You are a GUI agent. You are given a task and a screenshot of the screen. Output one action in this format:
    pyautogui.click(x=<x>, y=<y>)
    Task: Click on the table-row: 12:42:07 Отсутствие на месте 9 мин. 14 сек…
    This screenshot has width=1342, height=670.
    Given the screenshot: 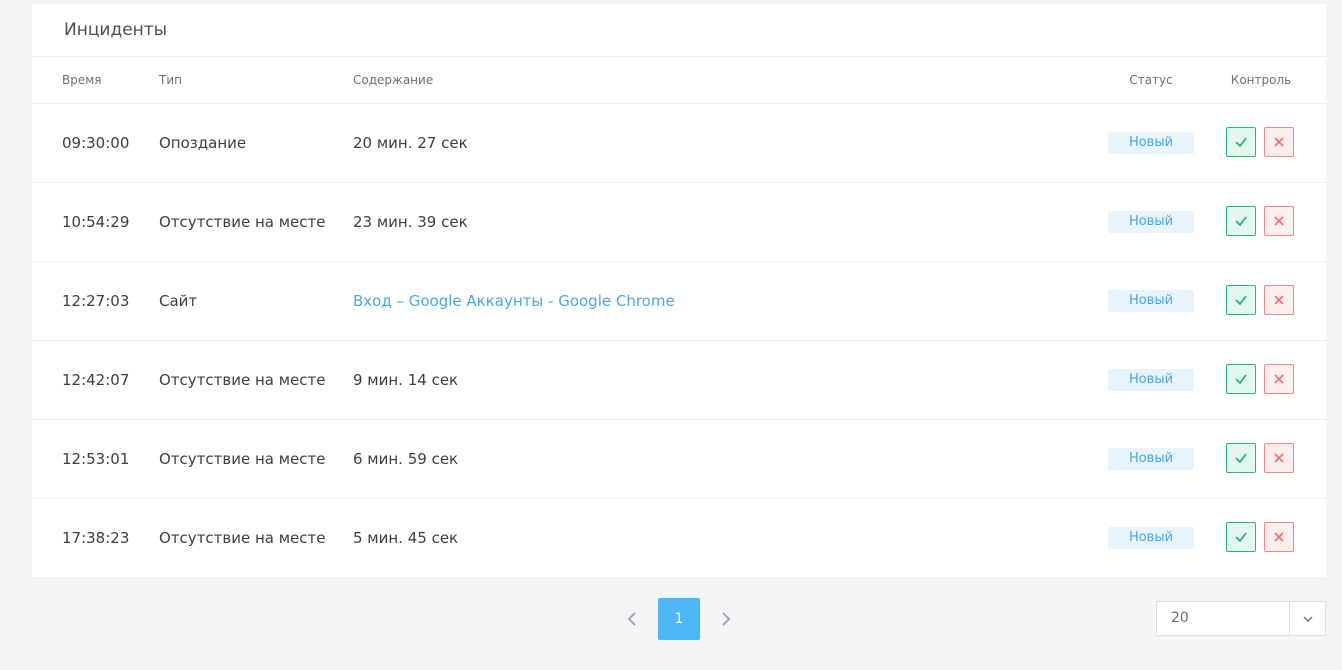 What is the action you would take?
    pyautogui.click(x=679, y=380)
    